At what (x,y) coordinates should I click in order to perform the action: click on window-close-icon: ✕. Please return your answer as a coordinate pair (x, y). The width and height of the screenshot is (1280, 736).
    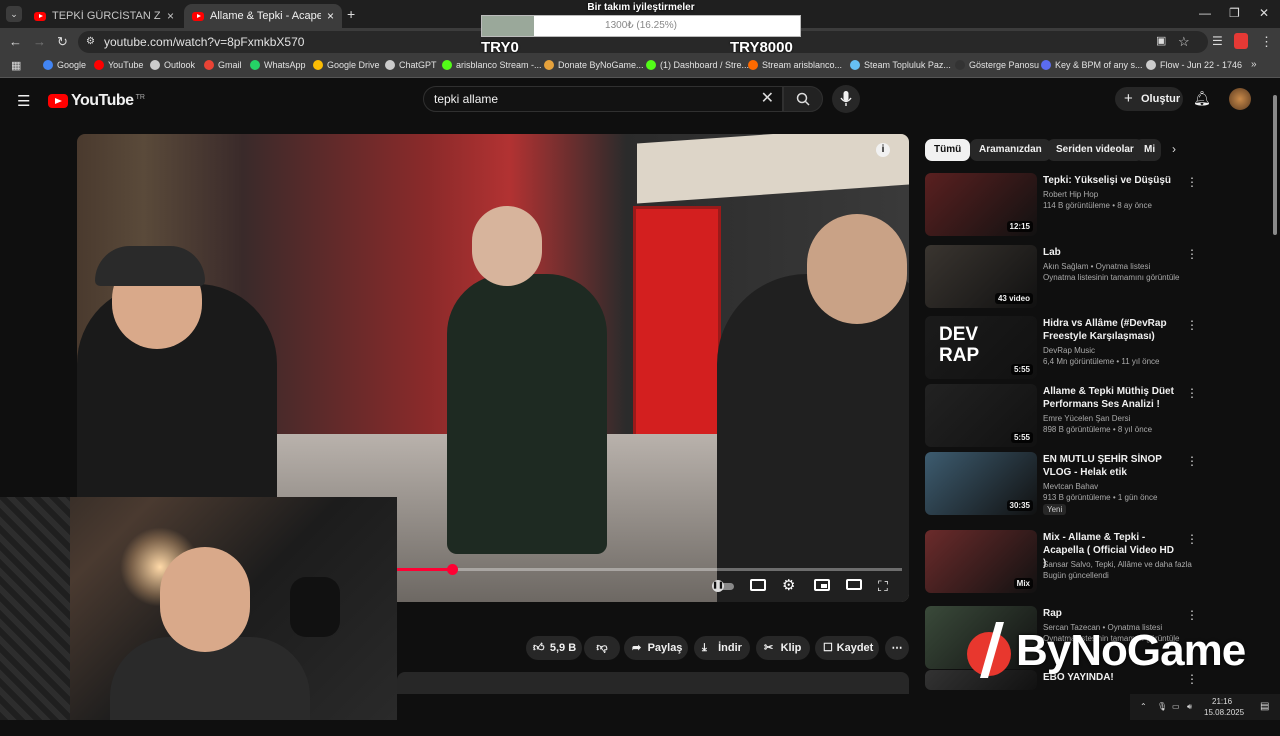
    Looking at the image, I should click on (1264, 13).